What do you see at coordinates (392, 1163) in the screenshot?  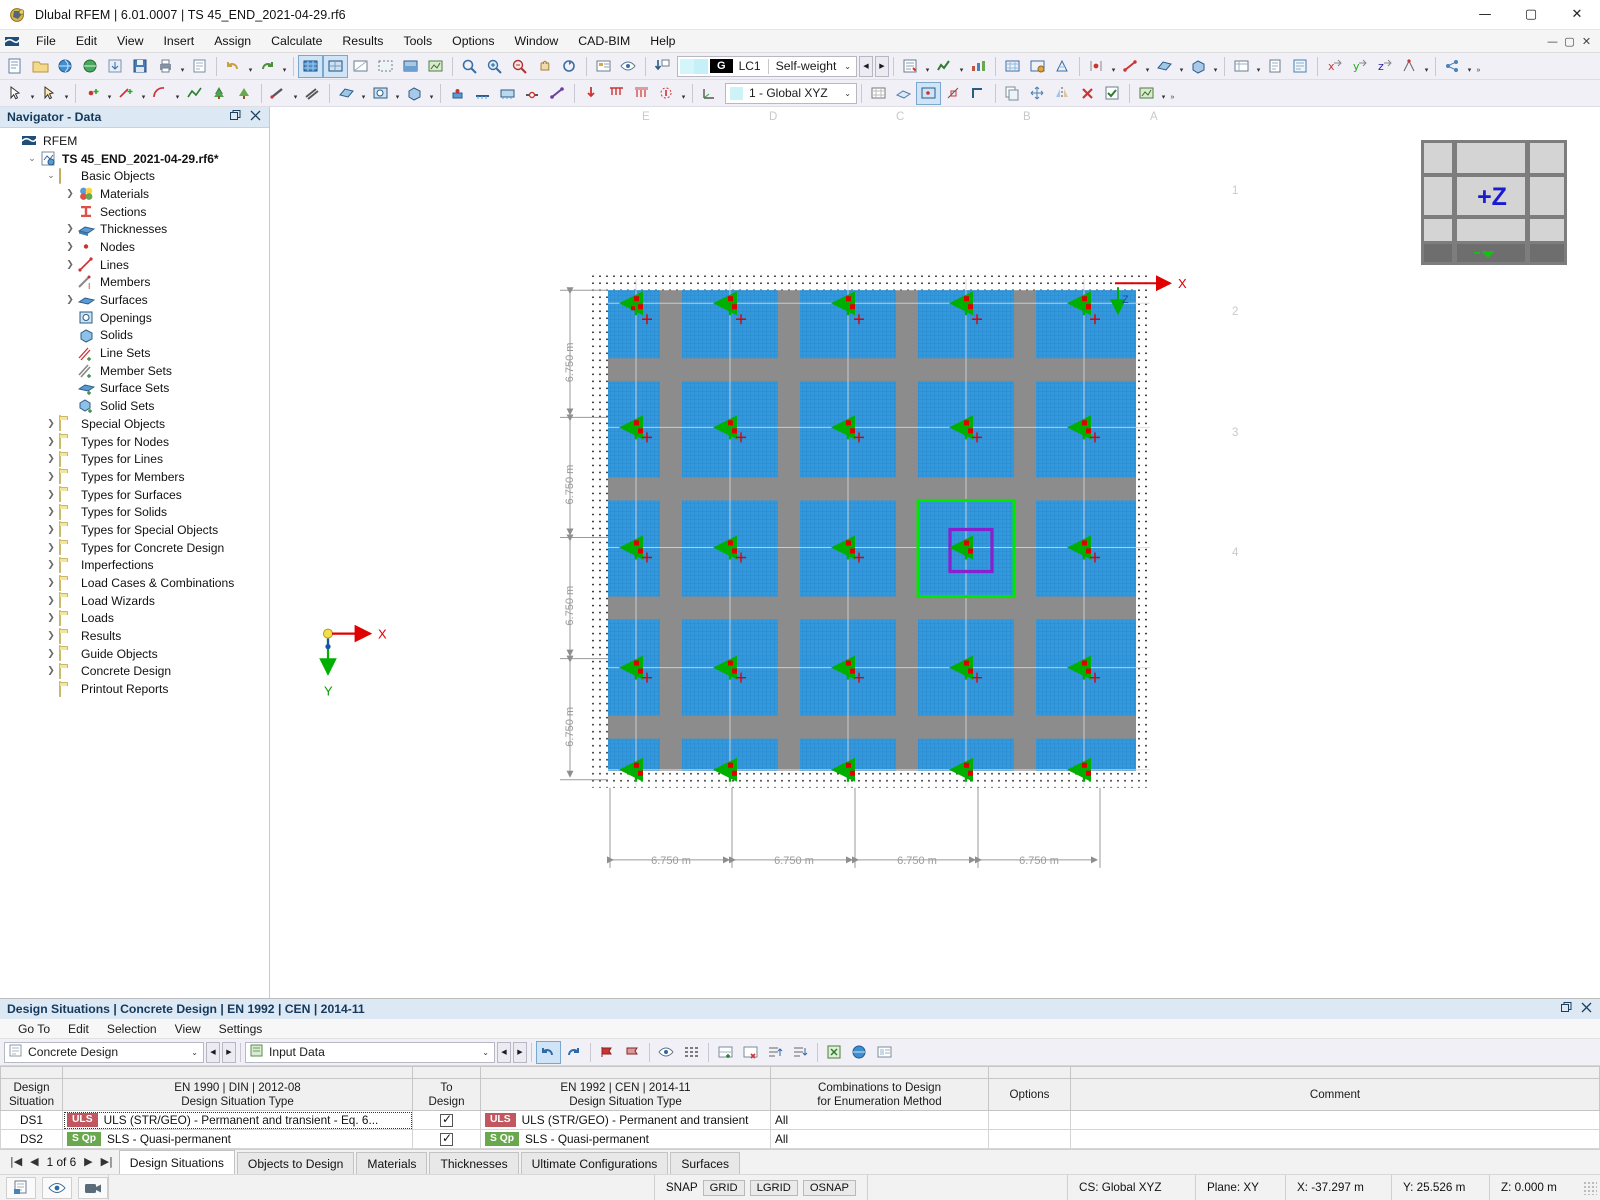 I see `tab-materials: Materials` at bounding box center [392, 1163].